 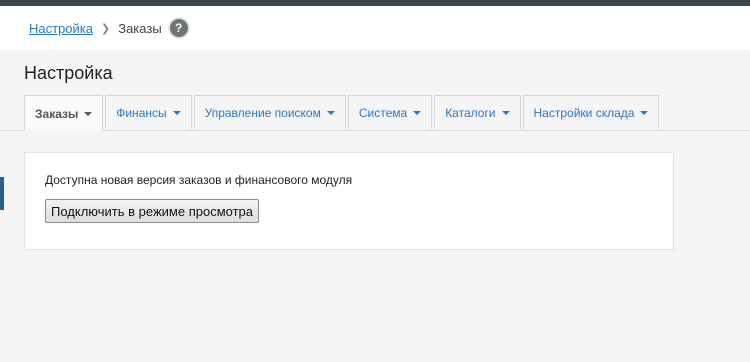 What do you see at coordinates (152, 211) in the screenshot?
I see `enable-preview-button: Подключить в режиме просмотра` at bounding box center [152, 211].